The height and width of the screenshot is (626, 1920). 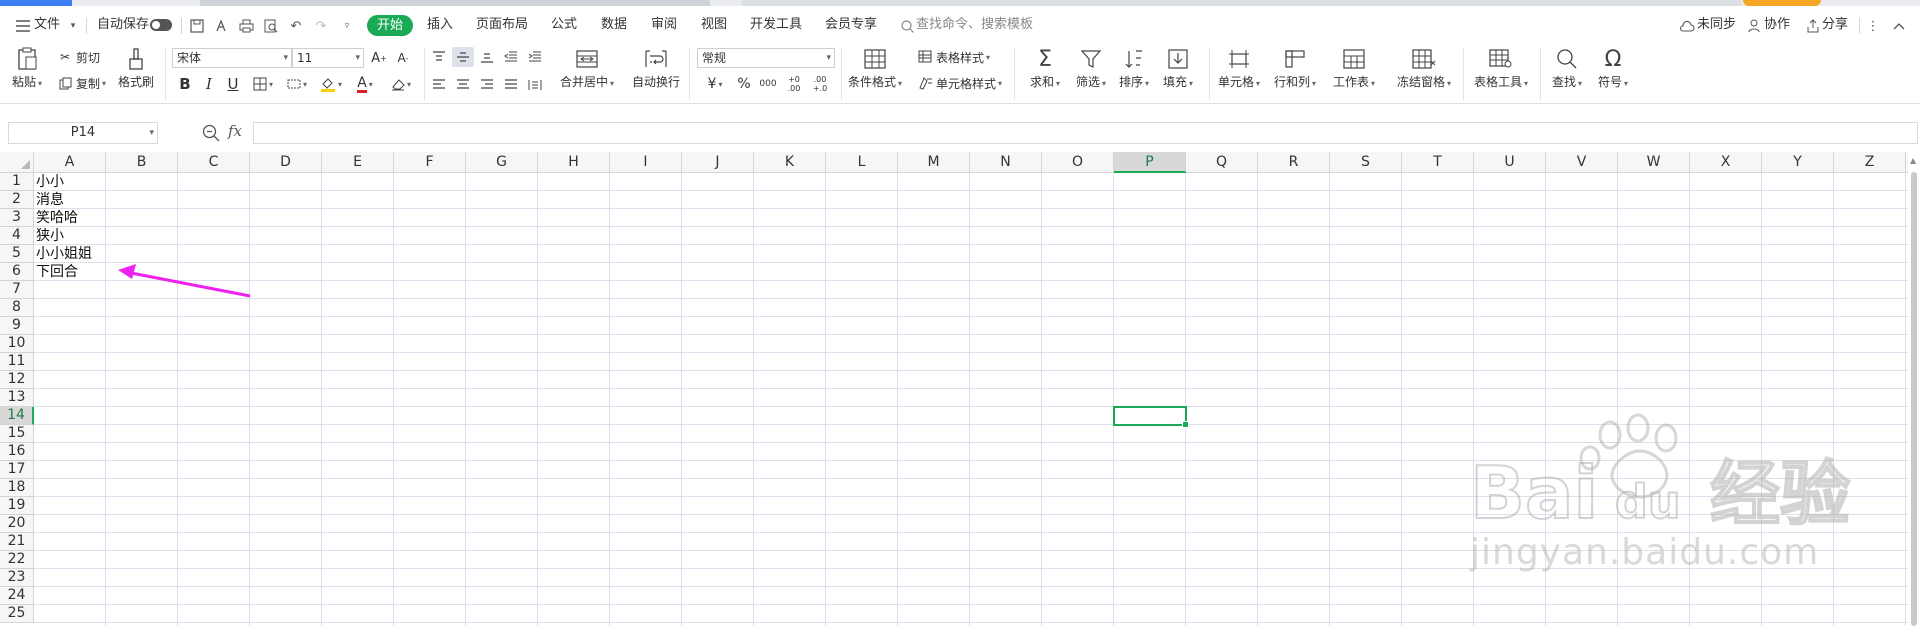 What do you see at coordinates (1914, 399) in the screenshot?
I see `scrollbar-thumb` at bounding box center [1914, 399].